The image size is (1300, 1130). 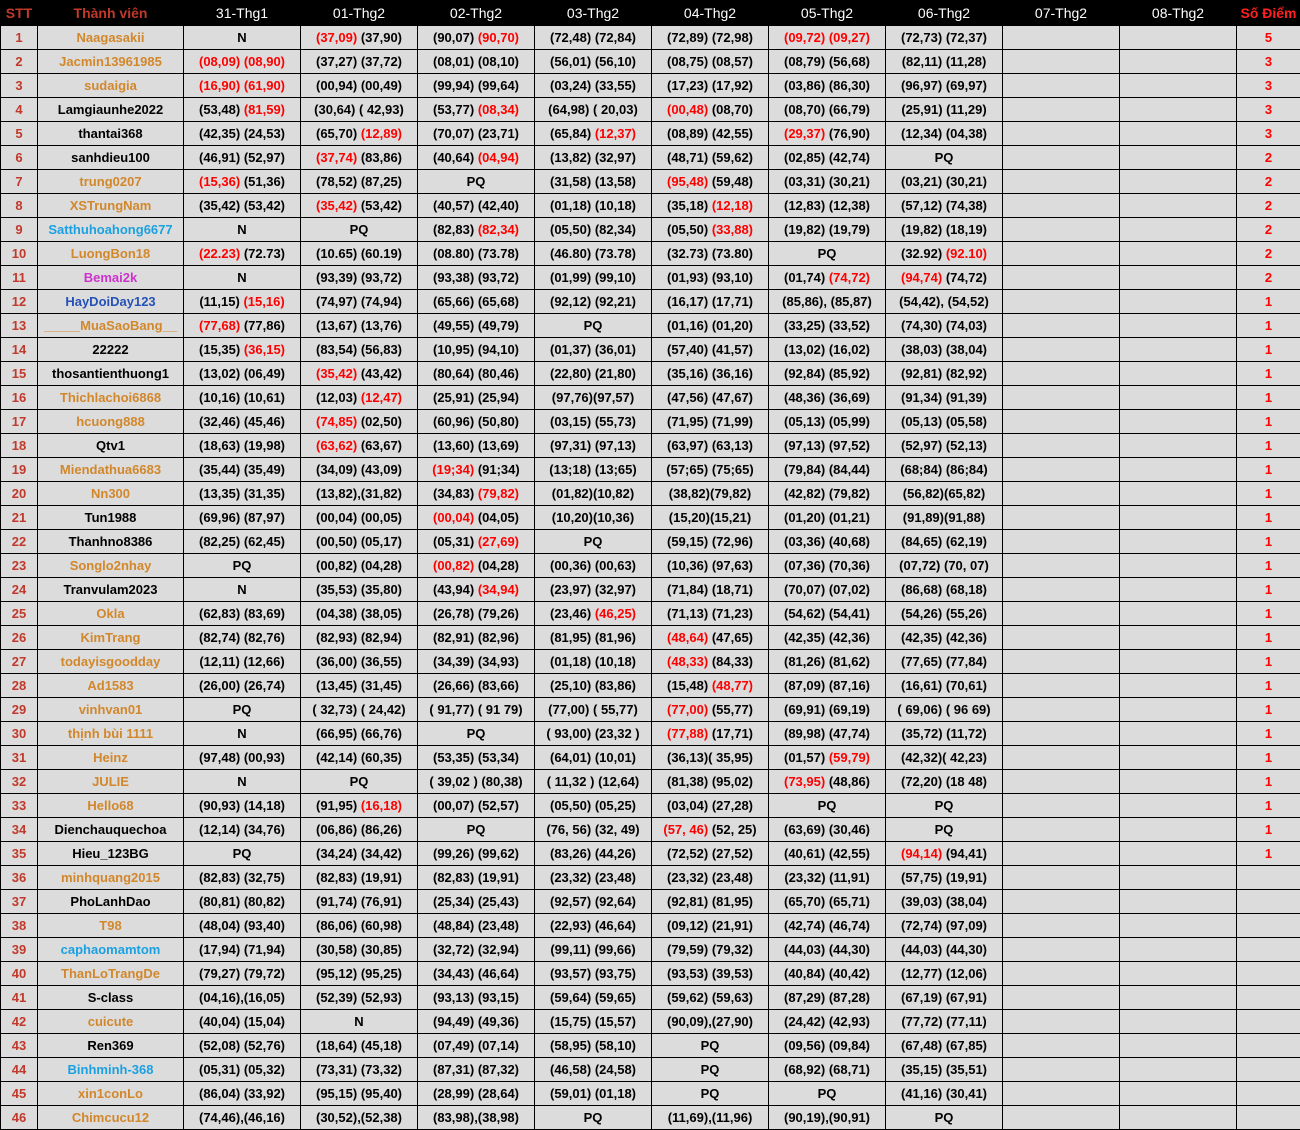 What do you see at coordinates (593, 830) in the screenshot?
I see `prediction-cell: (76, 56) (32, 49)` at bounding box center [593, 830].